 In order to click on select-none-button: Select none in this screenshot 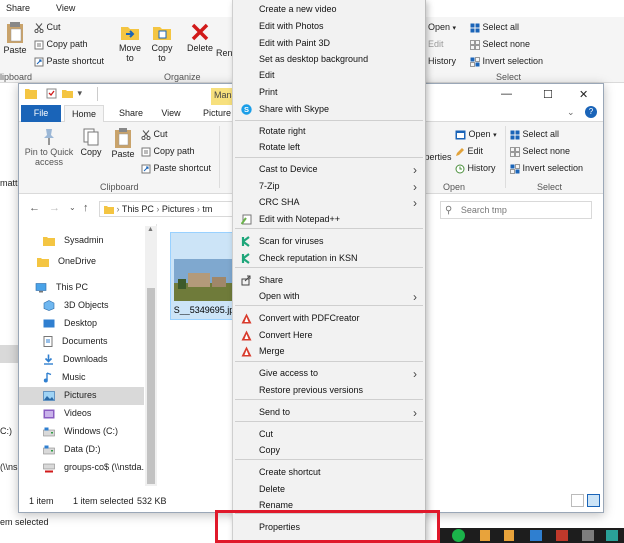, I will do `click(540, 151)`.